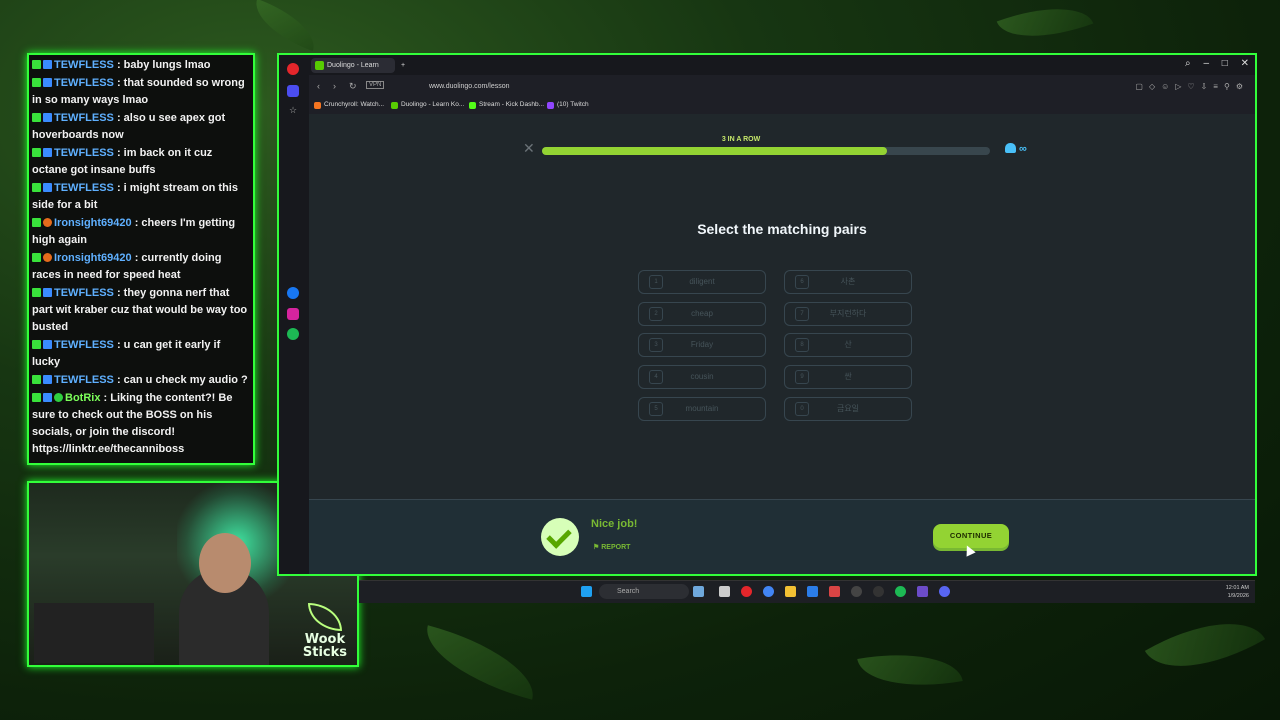 This screenshot has width=1280, height=720. Describe the element at coordinates (900, 591) in the screenshot. I see `spotify-taskbar-icon` at that location.